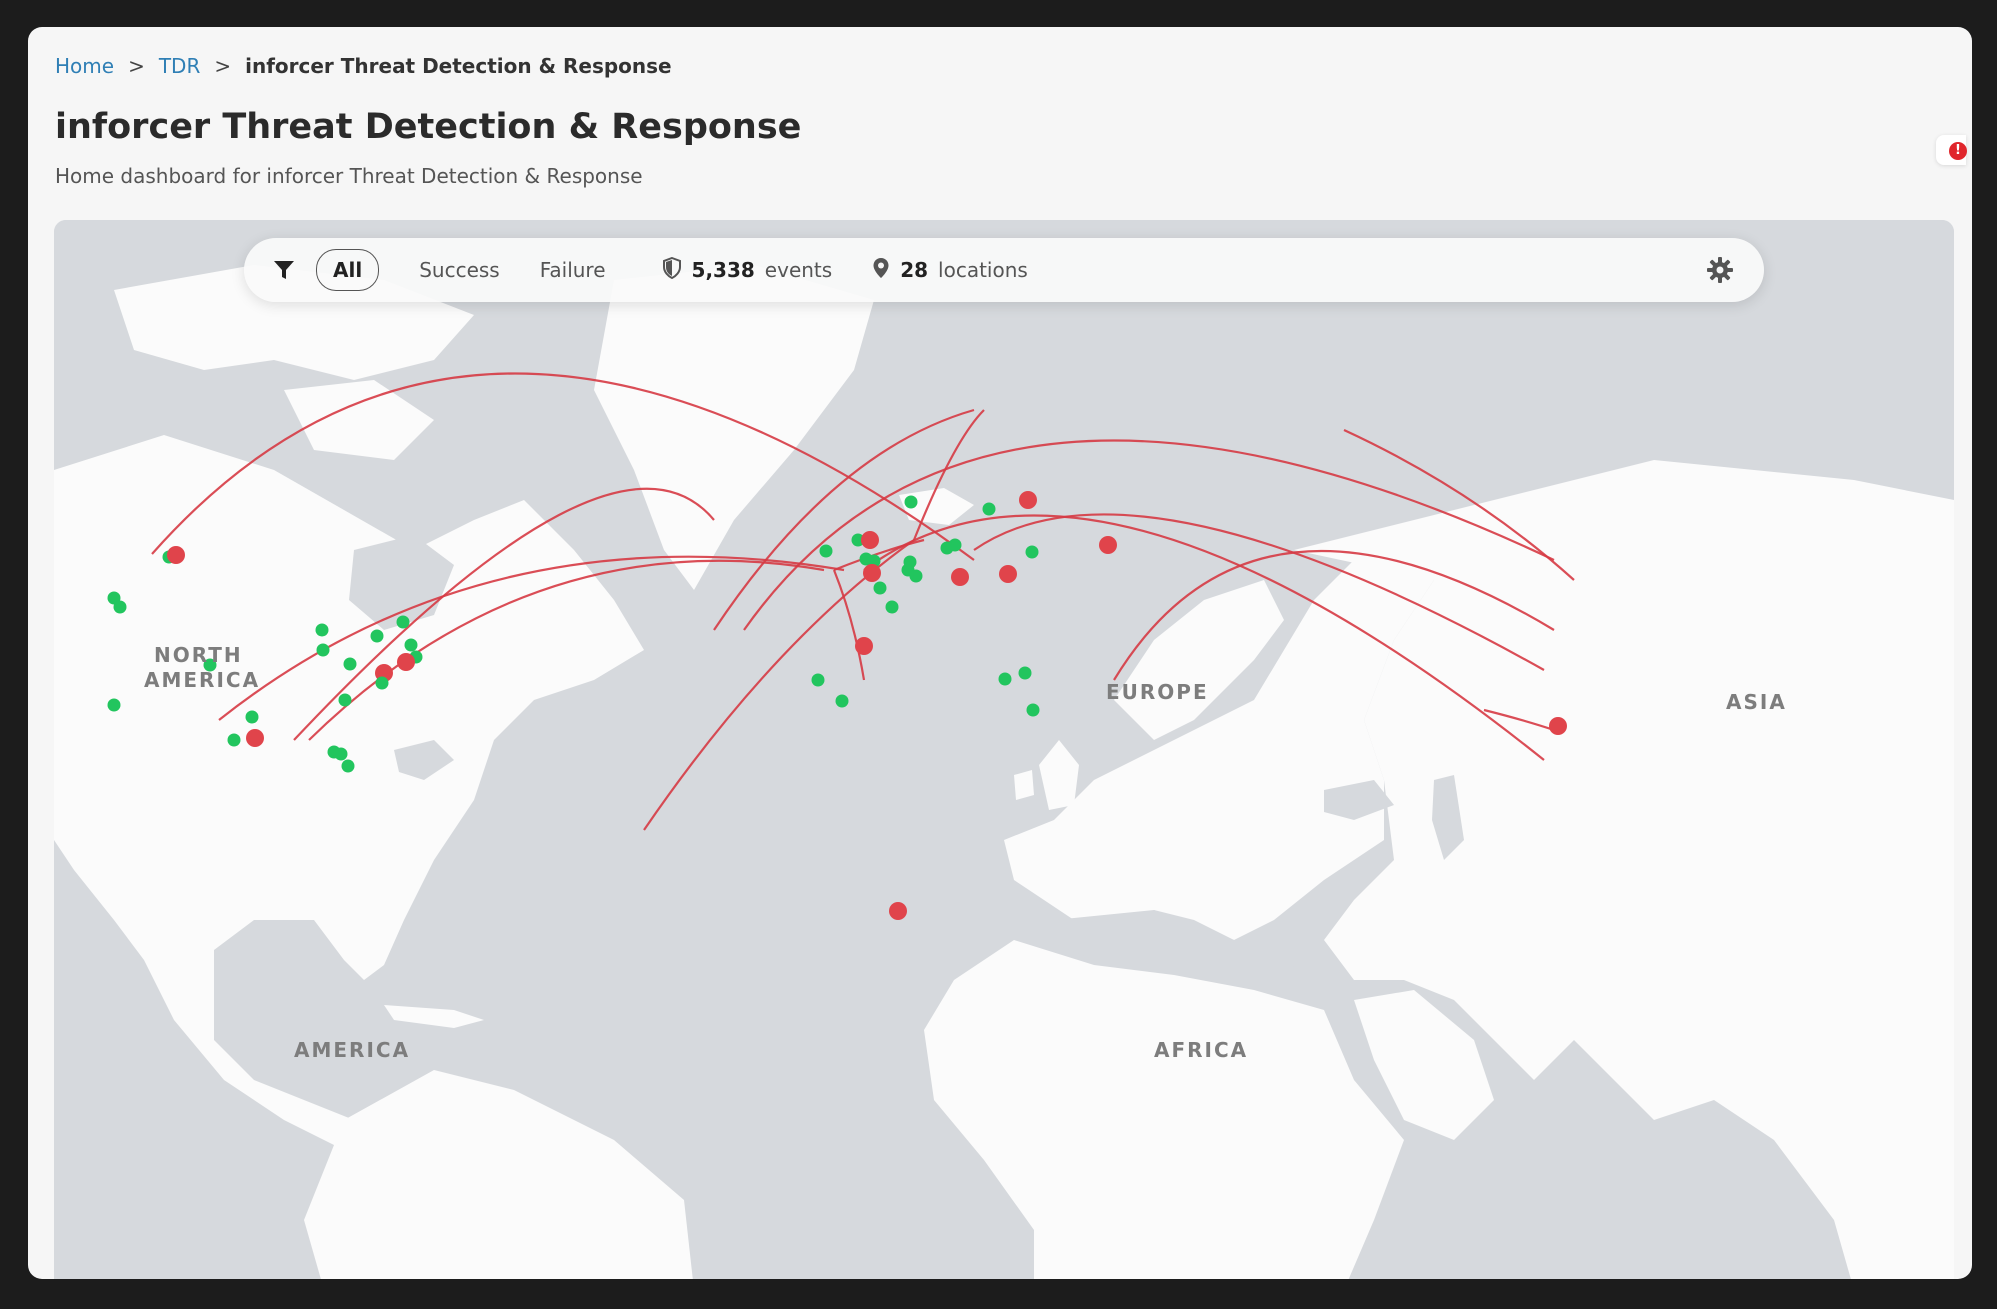  What do you see at coordinates (352, 1050) in the screenshot?
I see `map-label-south-america: AMERICA` at bounding box center [352, 1050].